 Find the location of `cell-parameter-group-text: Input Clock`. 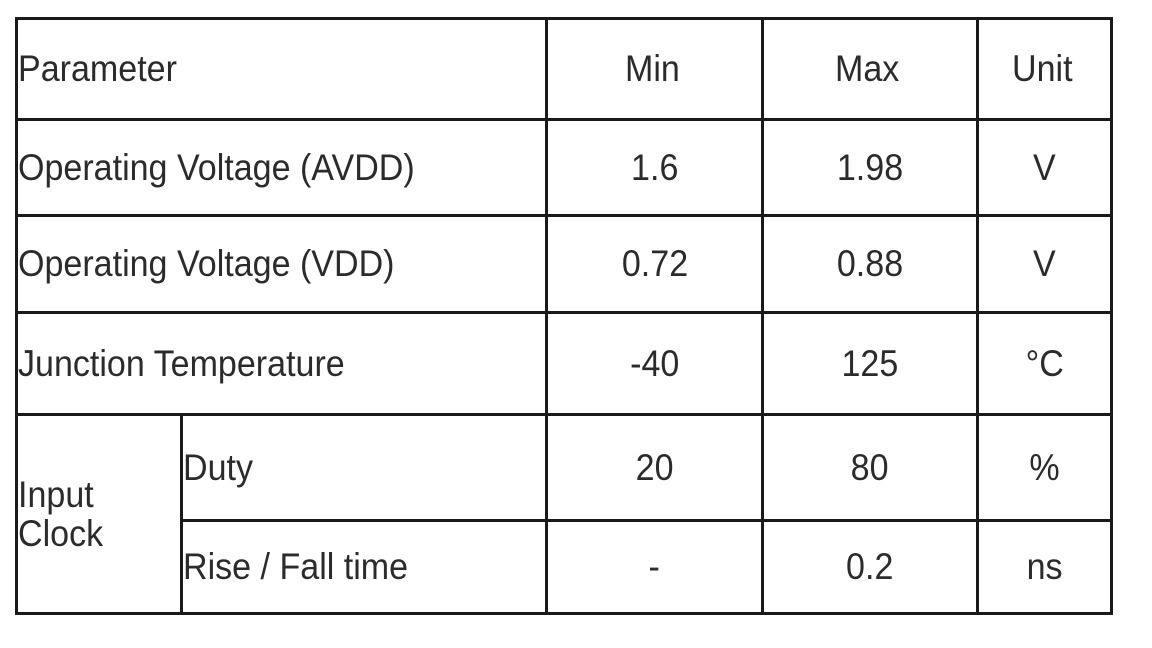

cell-parameter-group-text: Input Clock is located at coordinates (61, 513).